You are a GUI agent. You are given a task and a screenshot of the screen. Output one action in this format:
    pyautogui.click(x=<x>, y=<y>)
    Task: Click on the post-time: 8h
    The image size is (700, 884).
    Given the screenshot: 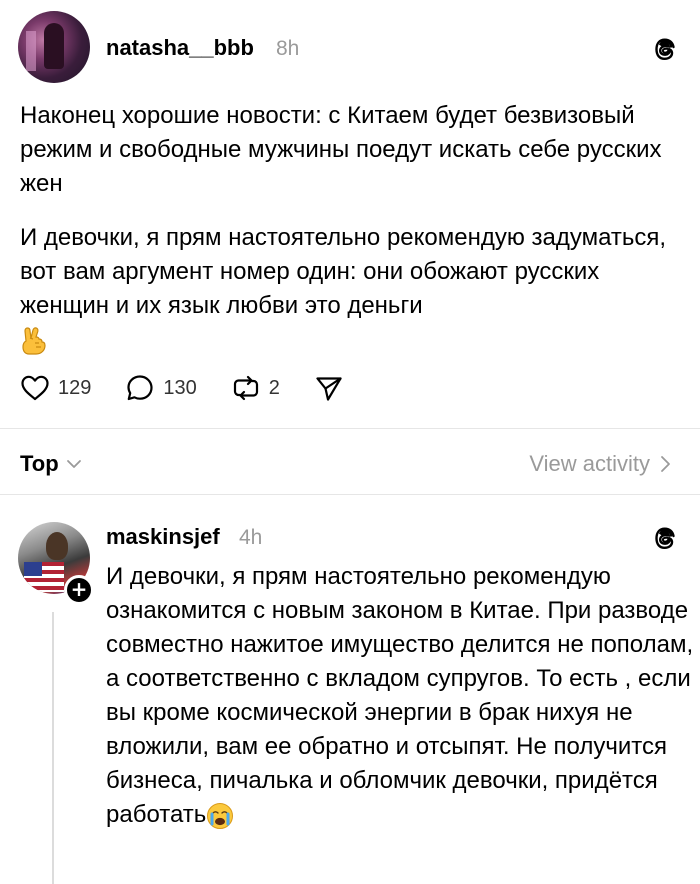 What is the action you would take?
    pyautogui.click(x=288, y=48)
    